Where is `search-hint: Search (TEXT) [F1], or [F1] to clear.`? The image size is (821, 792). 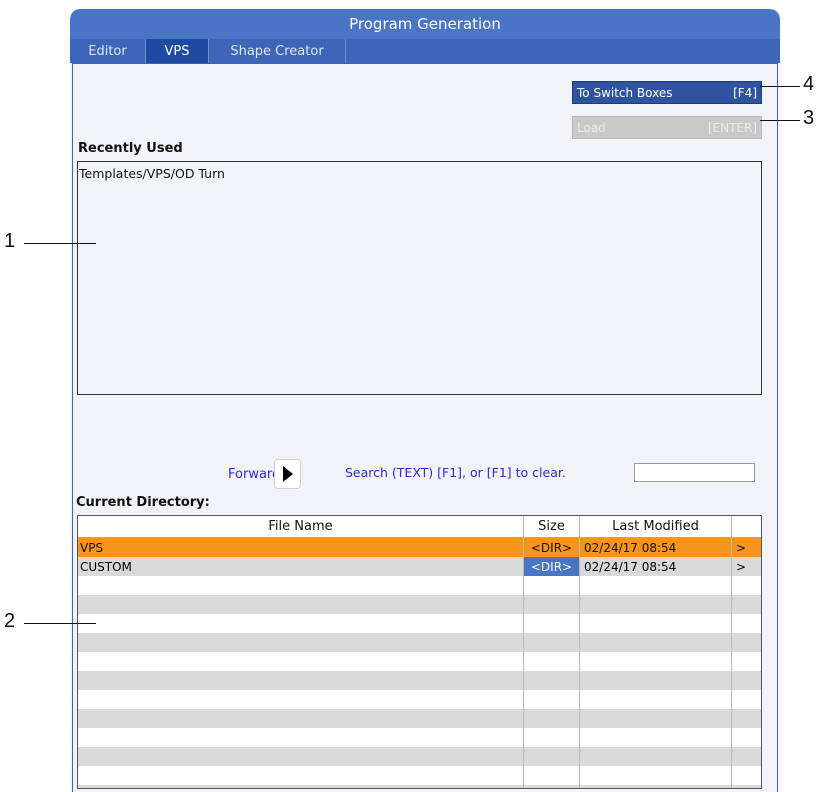
search-hint: Search (TEXT) [F1], or [F1] to clear. is located at coordinates (455, 472).